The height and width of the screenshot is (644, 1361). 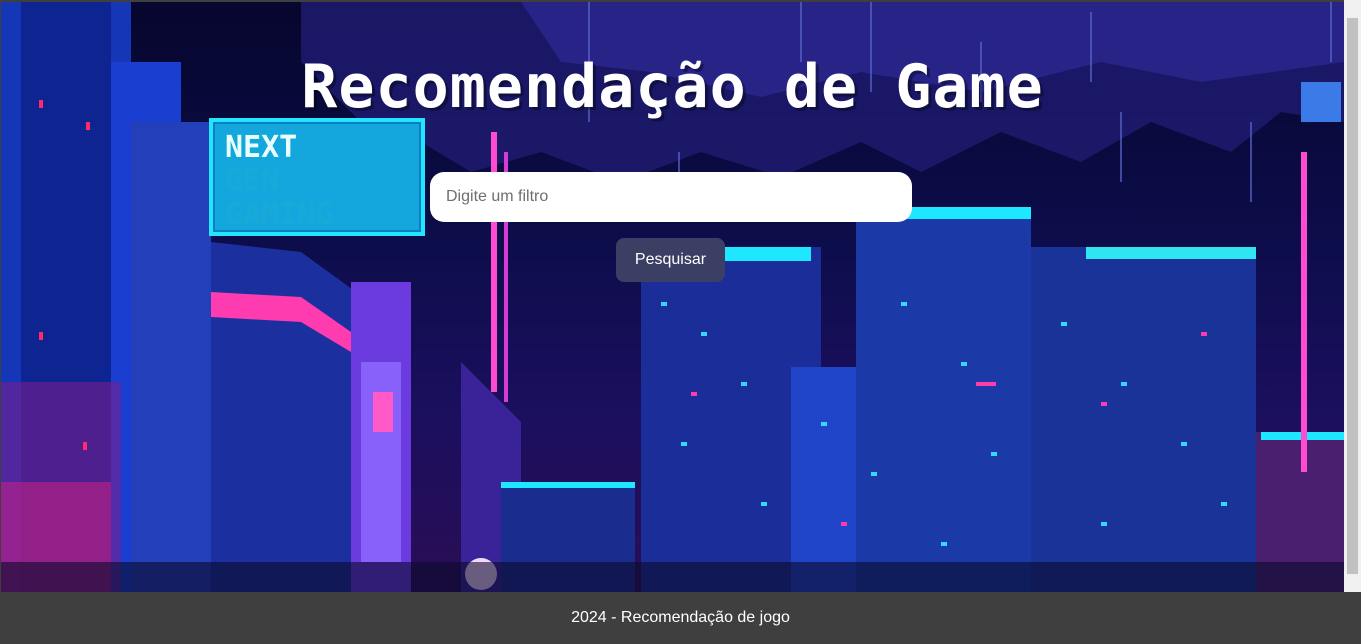 I want to click on billboard-gen-text: GEN, so click(x=252, y=180).